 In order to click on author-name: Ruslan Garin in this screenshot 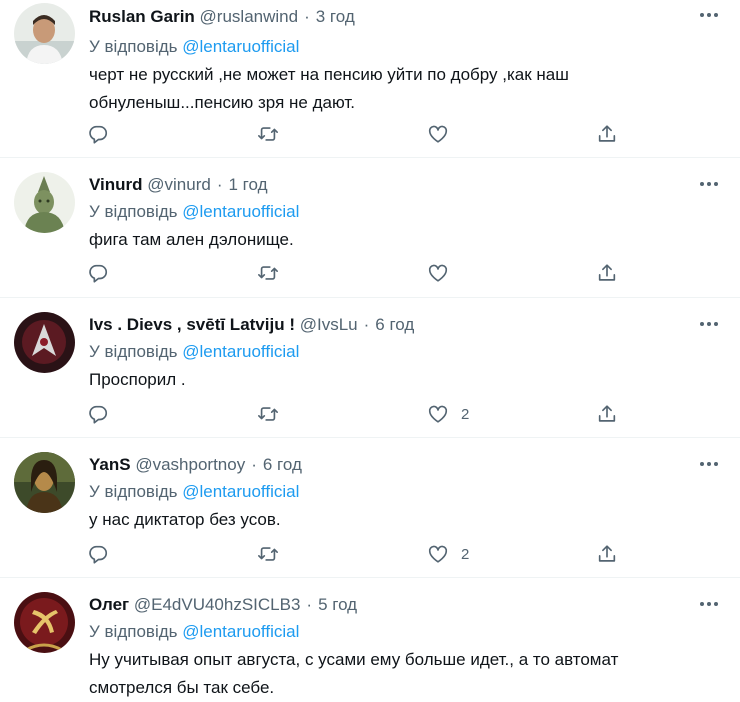, I will do `click(142, 16)`.